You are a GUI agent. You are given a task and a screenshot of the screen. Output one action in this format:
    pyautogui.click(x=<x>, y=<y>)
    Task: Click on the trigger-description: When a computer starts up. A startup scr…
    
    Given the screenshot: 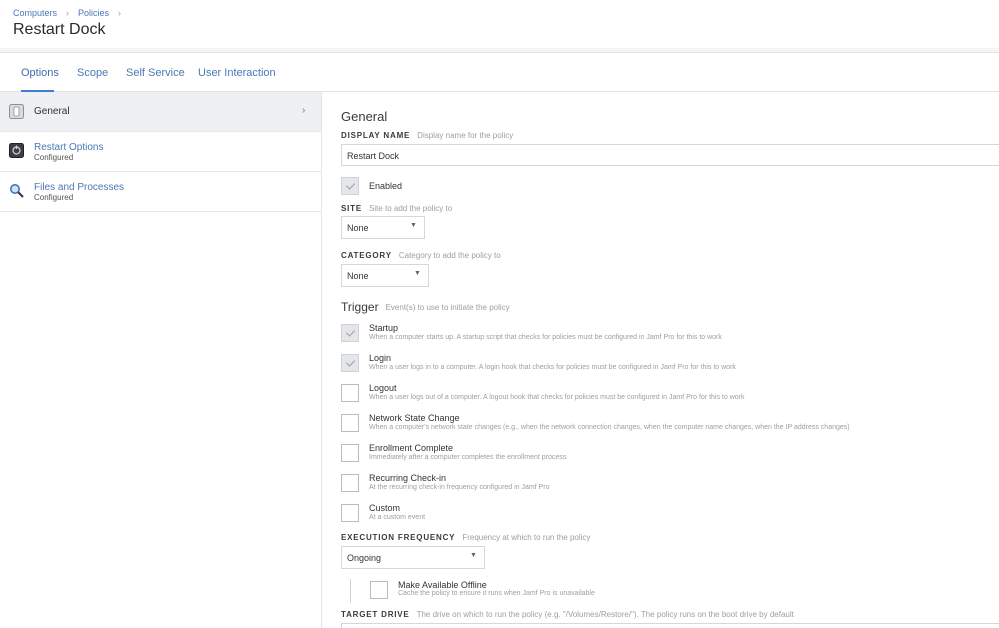 What is the action you would take?
    pyautogui.click(x=545, y=337)
    